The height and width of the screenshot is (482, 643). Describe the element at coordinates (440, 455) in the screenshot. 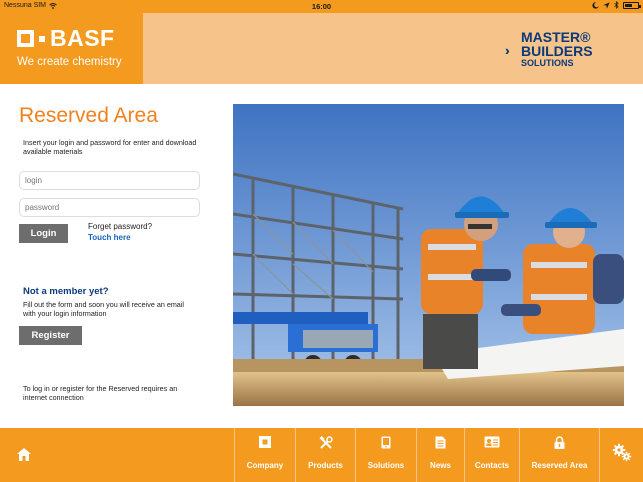

I see `nav-item-news: News` at that location.